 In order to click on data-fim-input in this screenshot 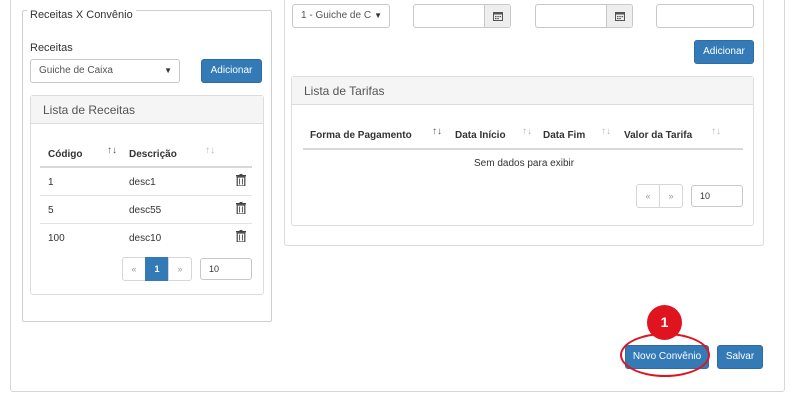, I will do `click(584, 16)`.